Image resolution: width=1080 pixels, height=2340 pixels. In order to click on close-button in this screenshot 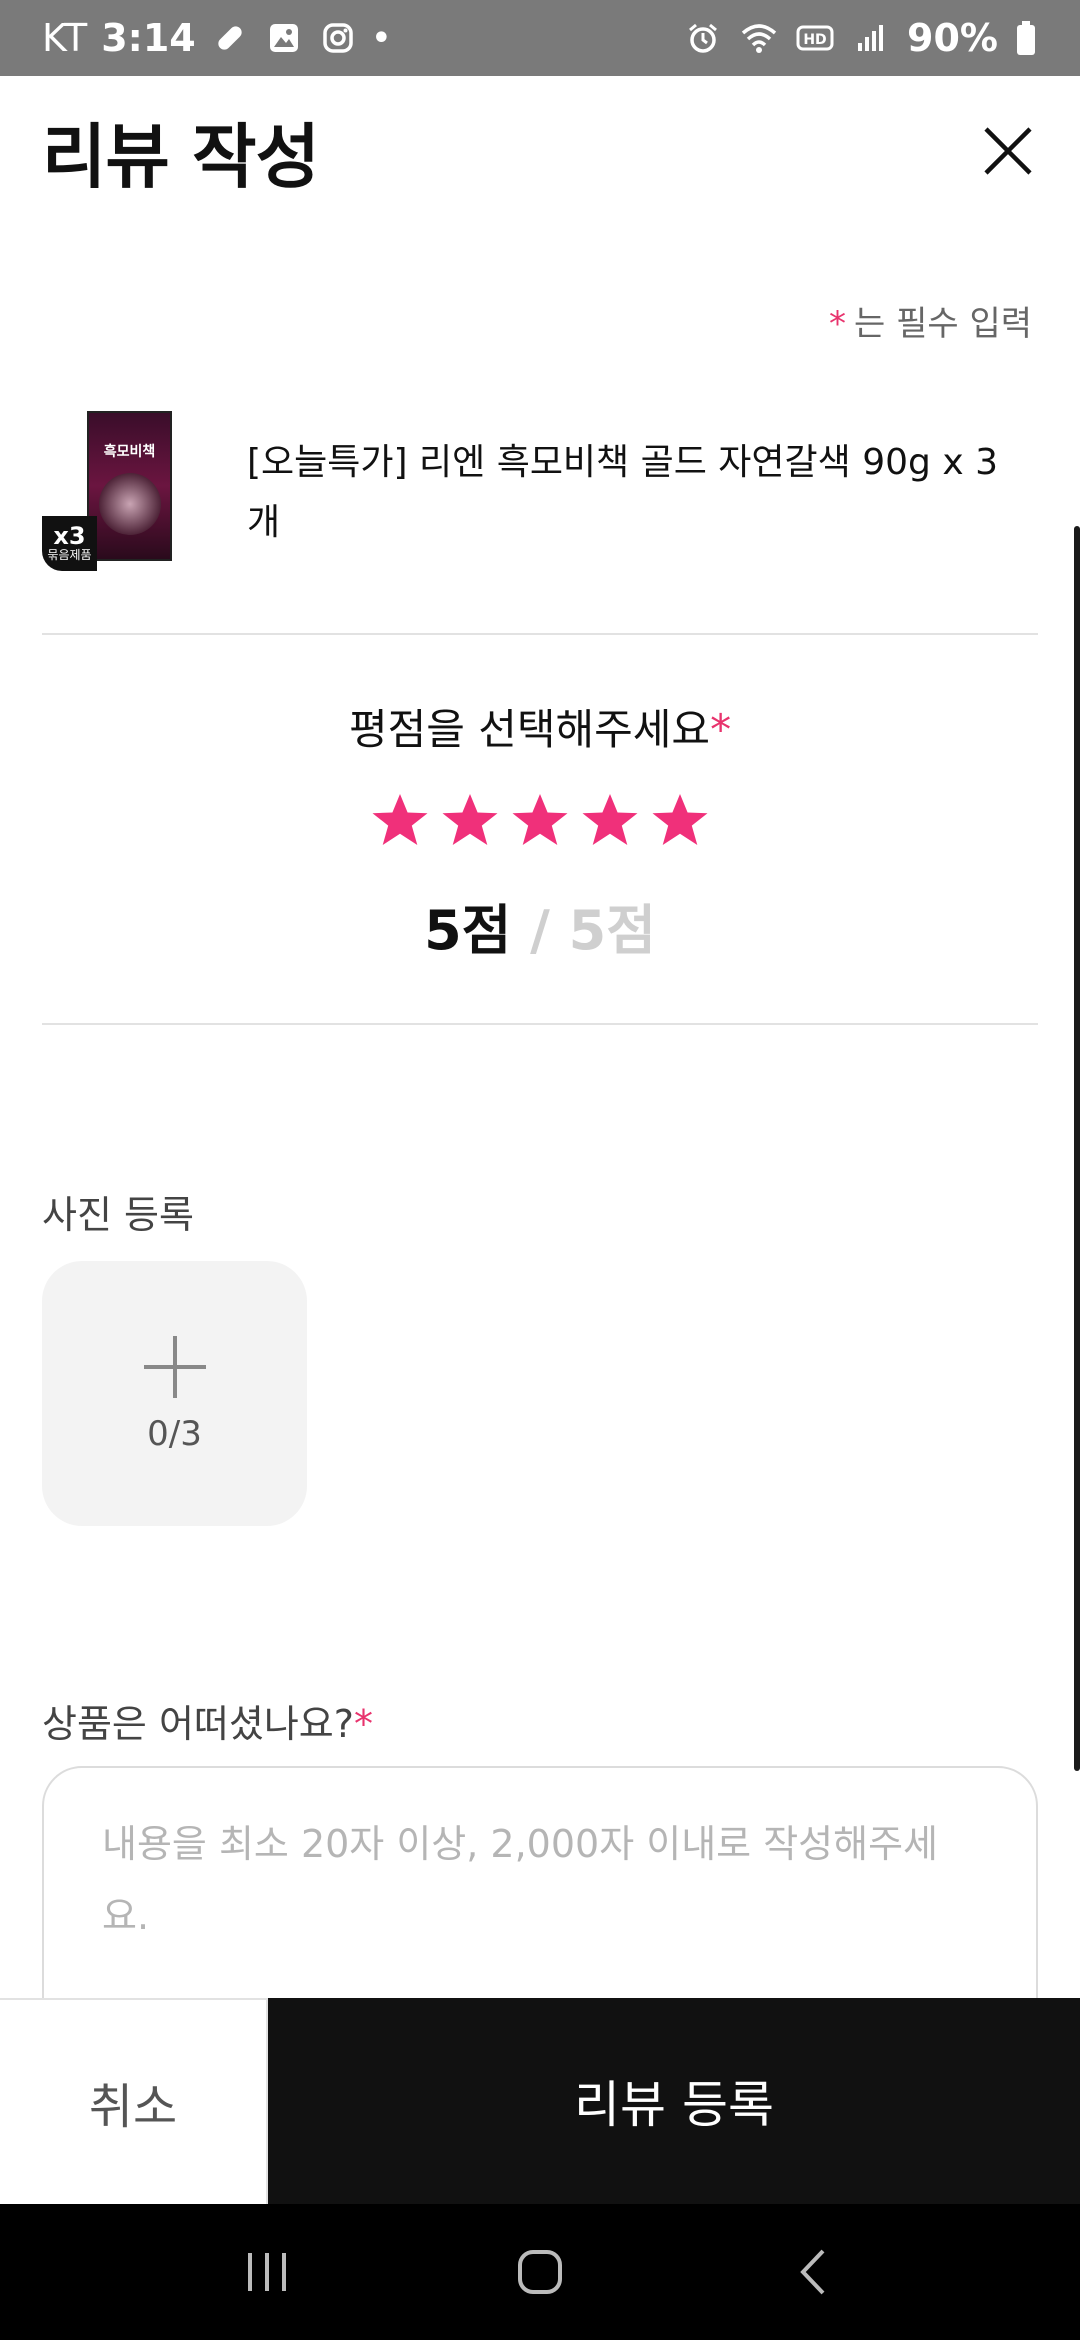, I will do `click(1008, 151)`.